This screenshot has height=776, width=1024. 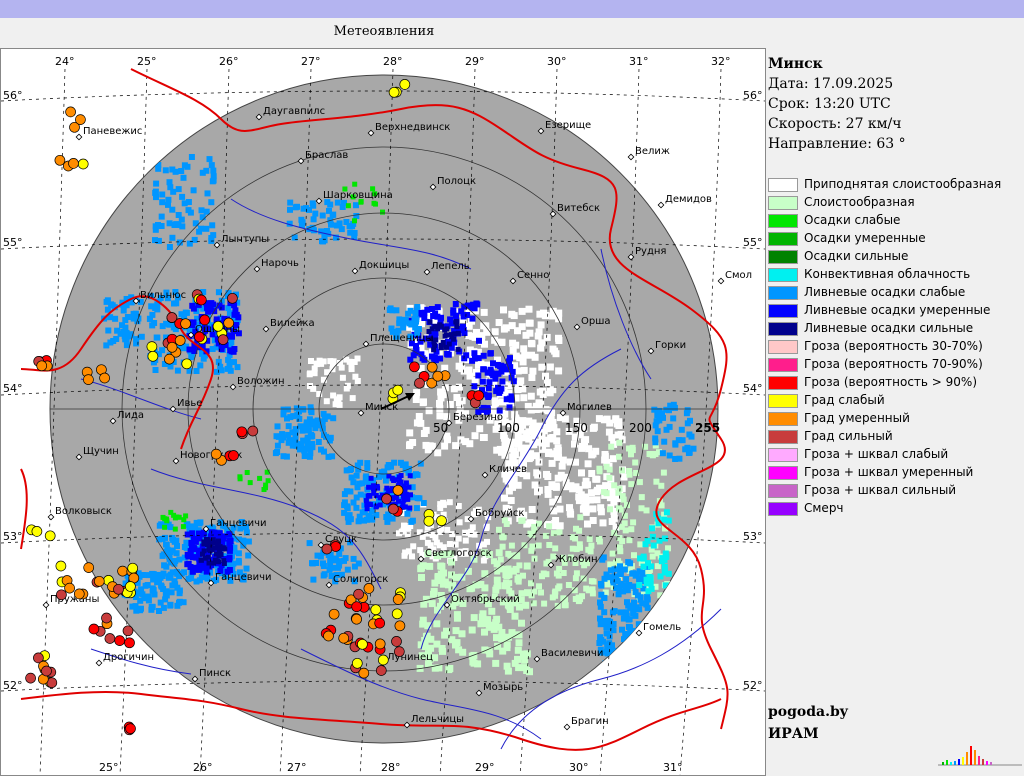 What do you see at coordinates (650, 251) in the screenshot?
I see `city-label: Рудня` at bounding box center [650, 251].